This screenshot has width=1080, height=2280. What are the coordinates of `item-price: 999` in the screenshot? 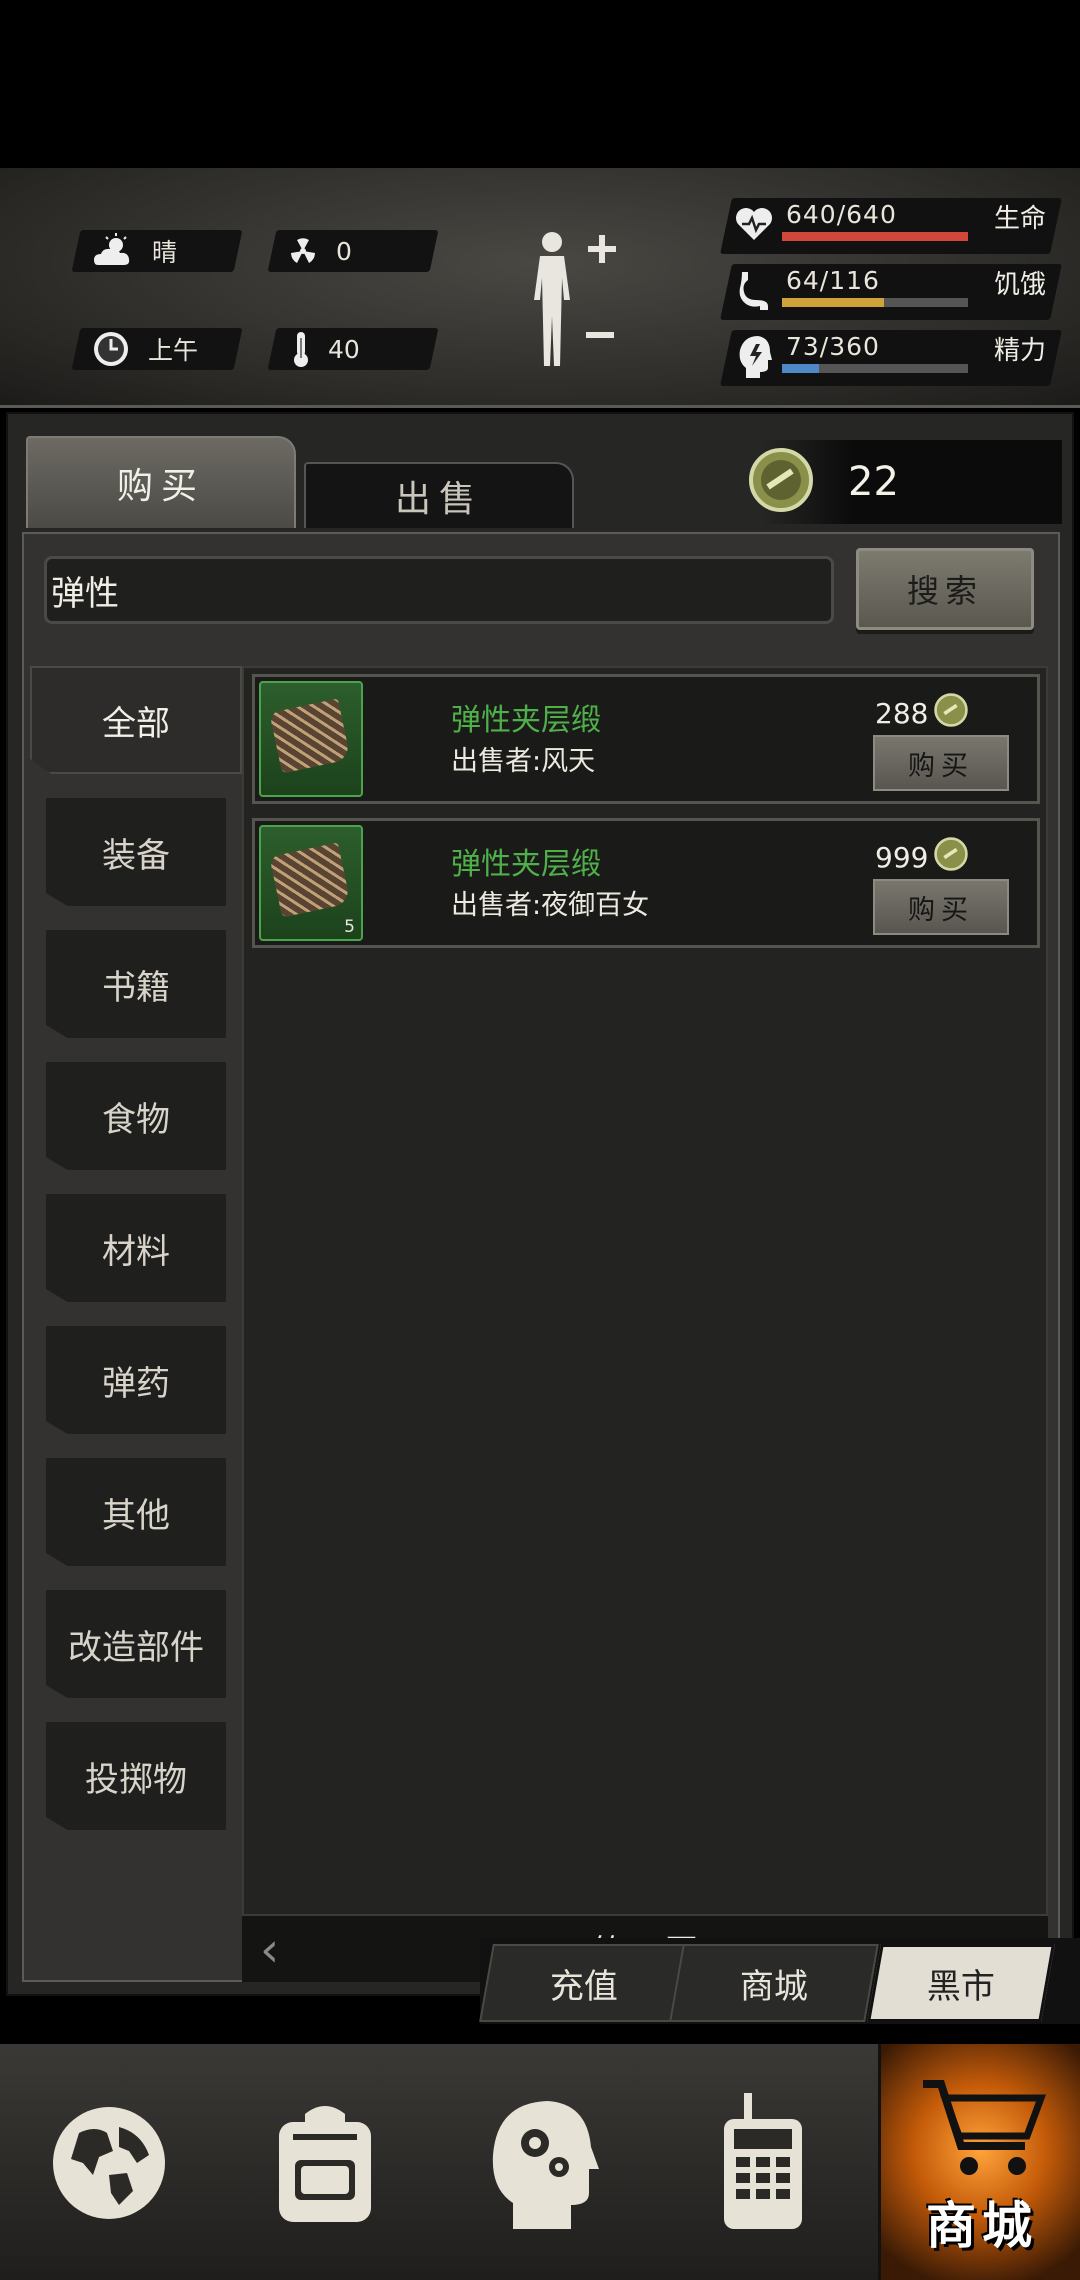 It's located at (922, 857).